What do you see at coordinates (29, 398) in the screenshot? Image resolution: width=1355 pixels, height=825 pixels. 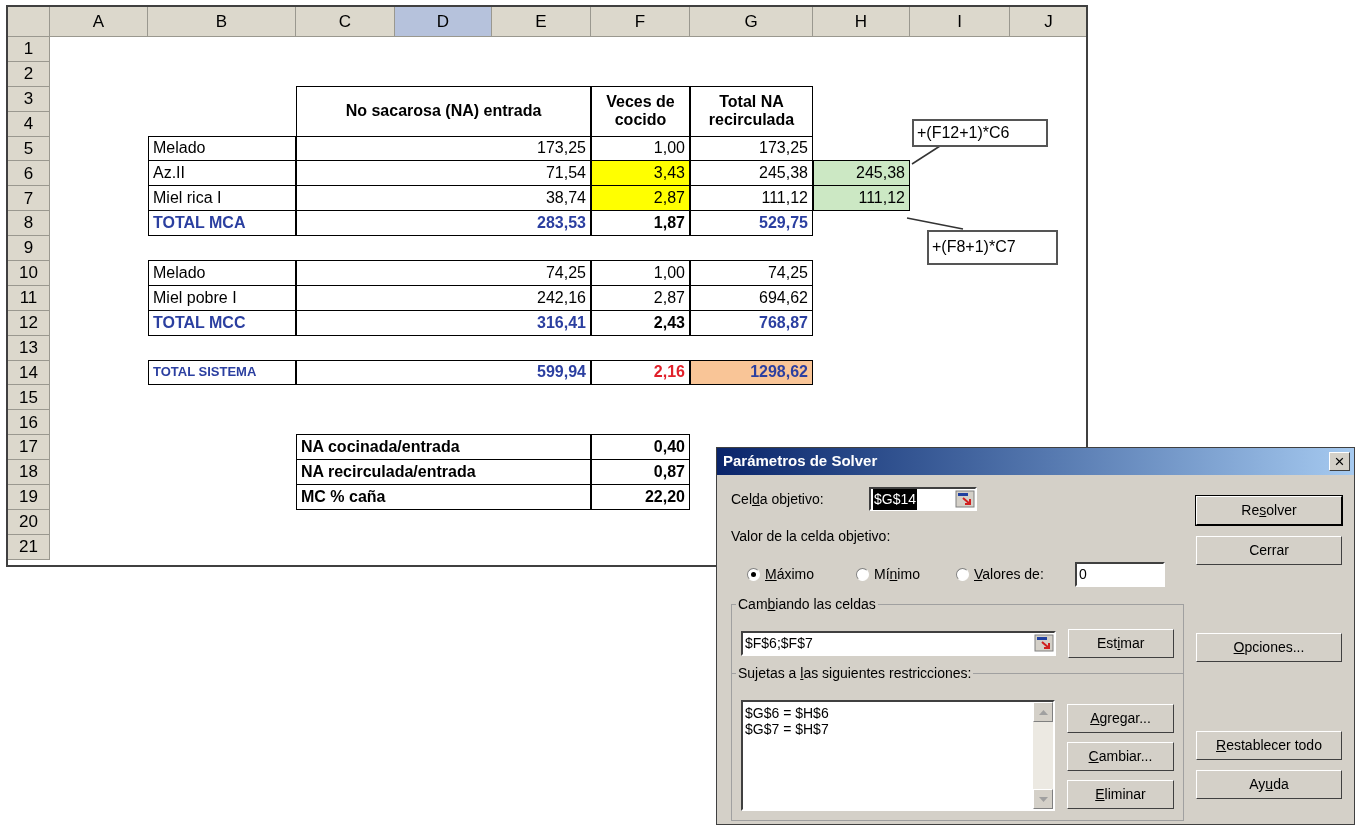 I see `row-header: 15` at bounding box center [29, 398].